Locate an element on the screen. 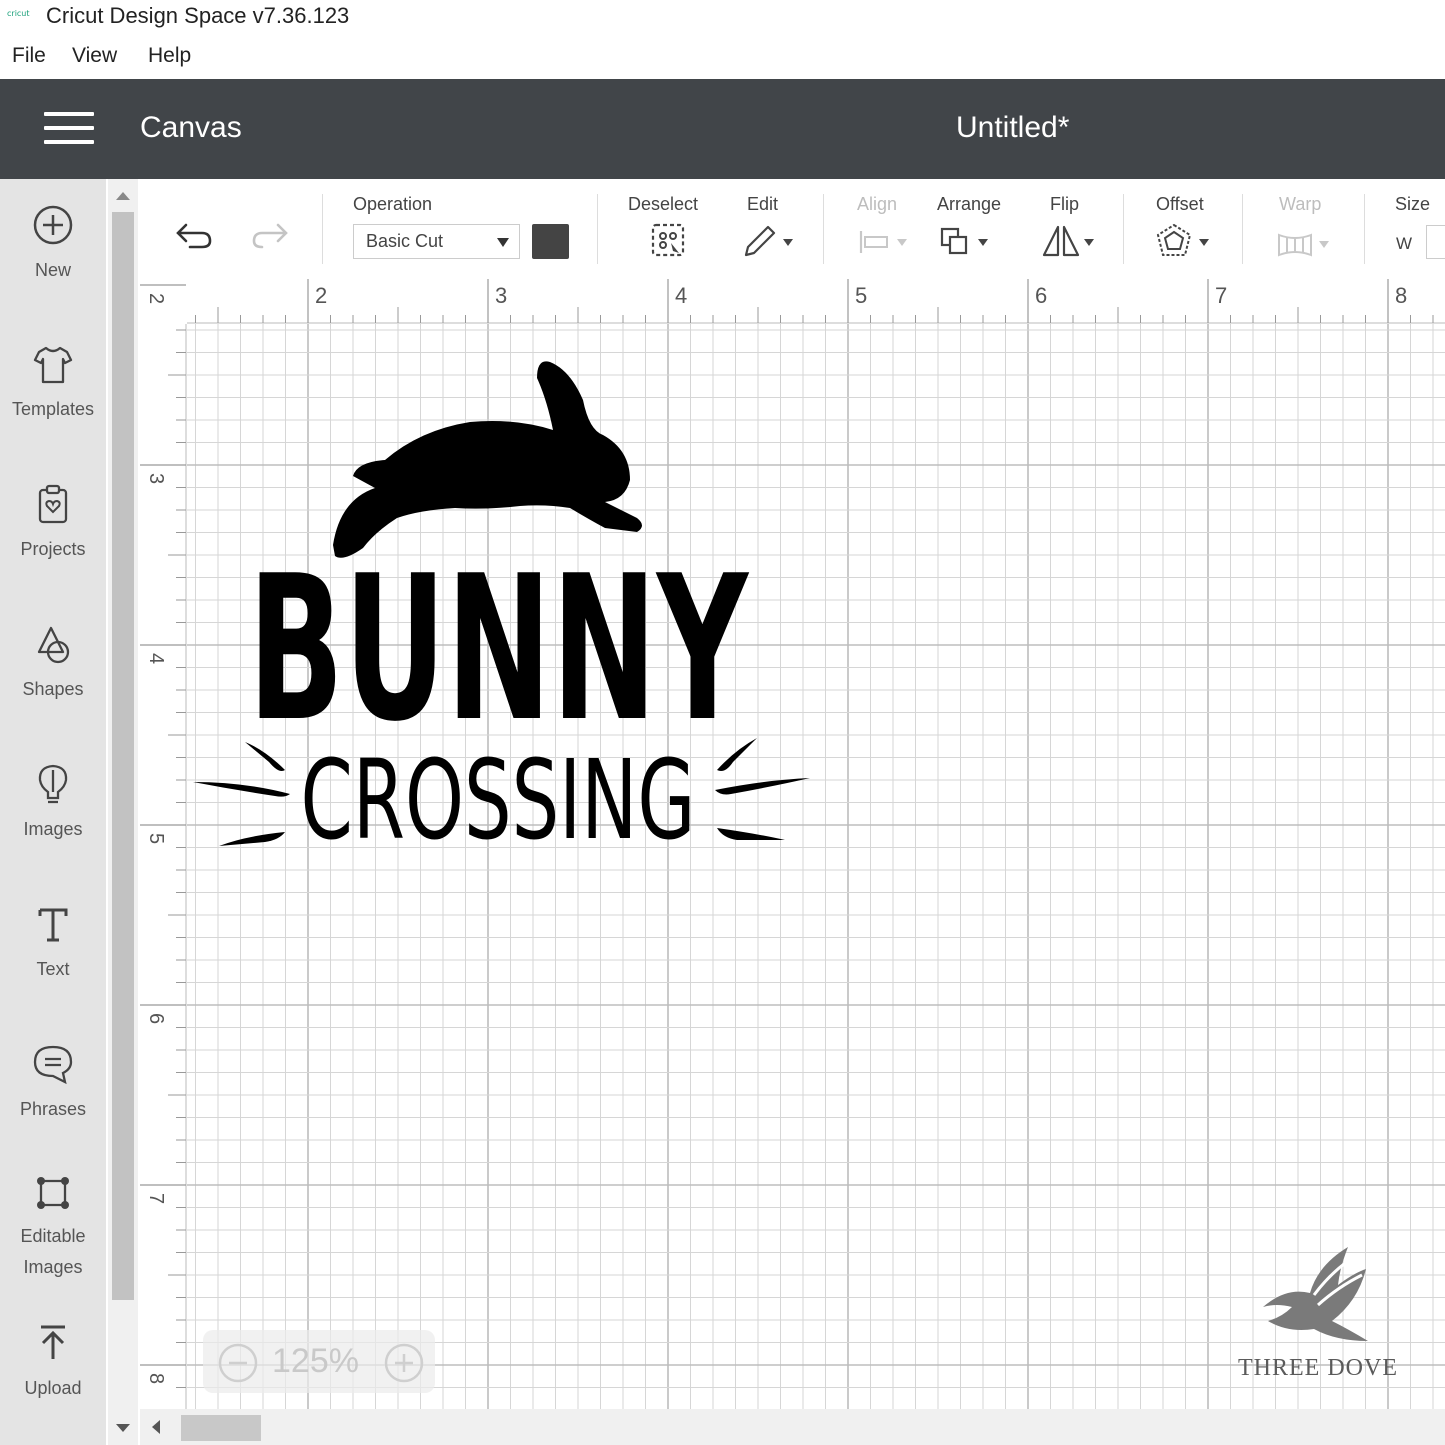 The width and height of the screenshot is (1445, 1445). design-line-1: BUNNY is located at coordinates (498, 649).